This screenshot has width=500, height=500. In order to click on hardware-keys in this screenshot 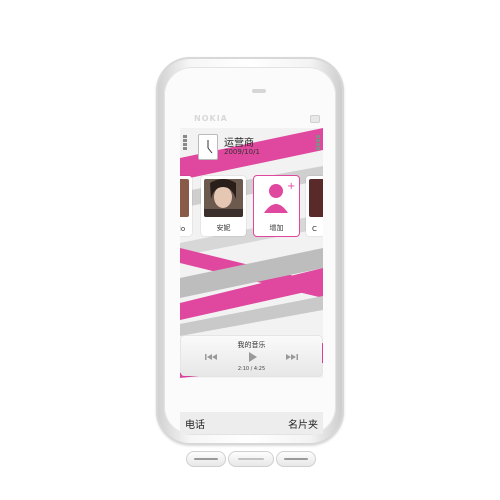, I will do `click(251, 459)`.